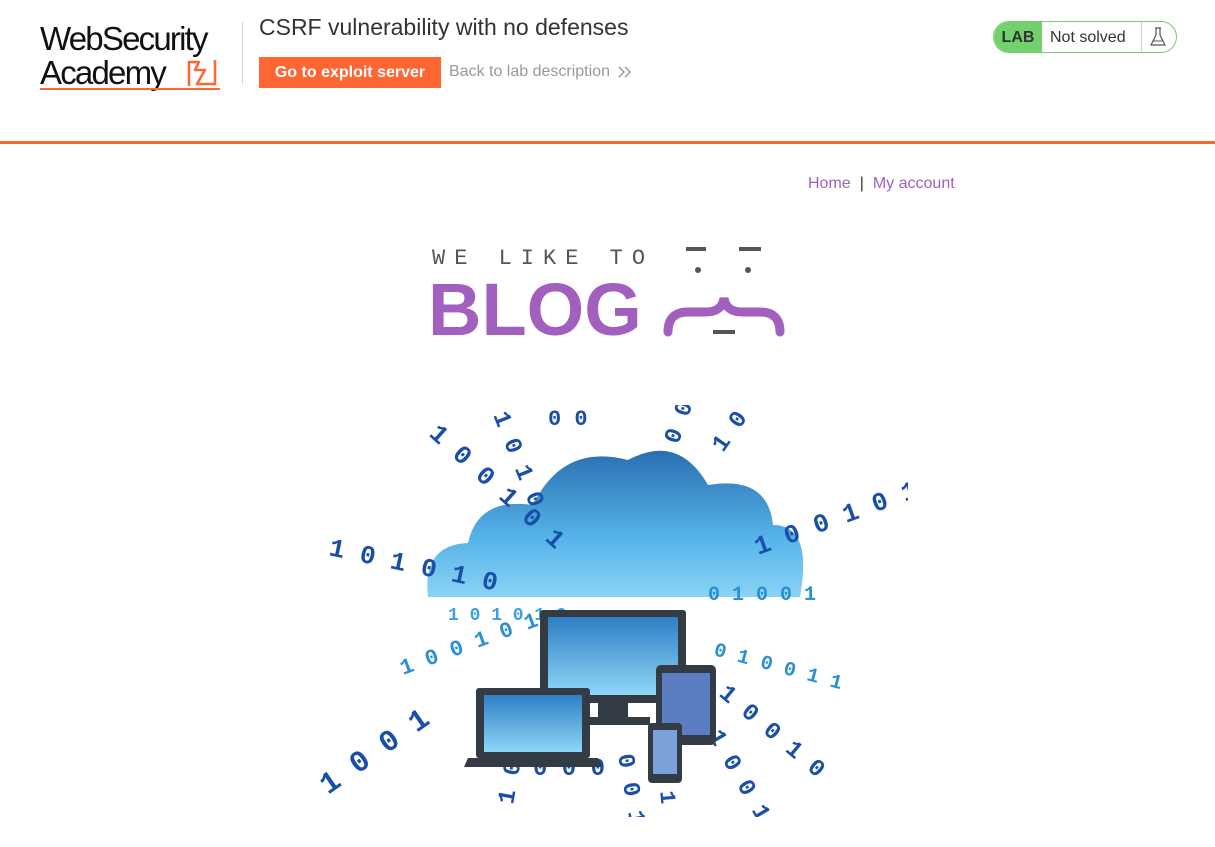 The height and width of the screenshot is (847, 1215). Describe the element at coordinates (202, 73) in the screenshot. I see `logo-bolt-icon` at that location.